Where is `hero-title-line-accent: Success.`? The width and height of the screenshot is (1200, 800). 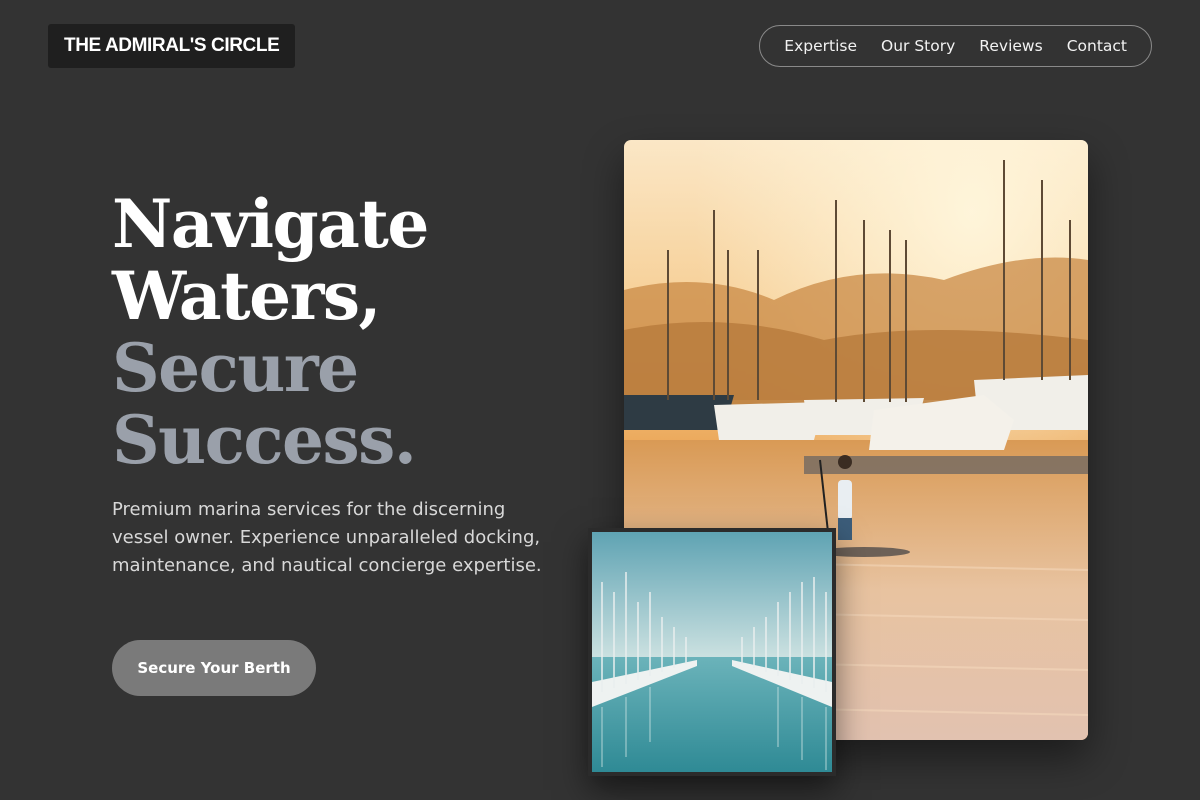 hero-title-line-accent: Success. is located at coordinates (264, 440).